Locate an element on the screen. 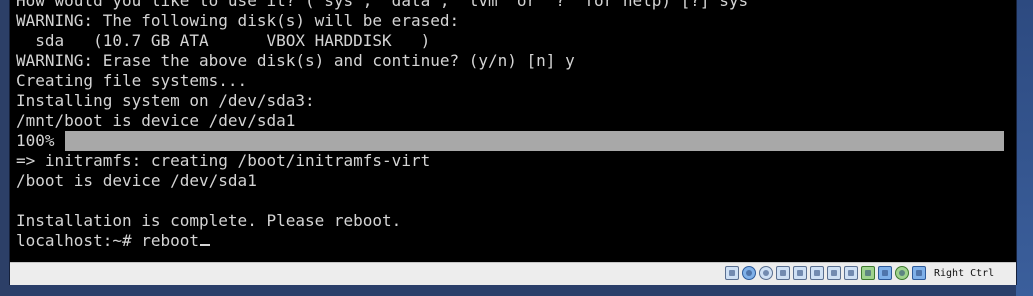  terminal-command: localhost:~# reboot is located at coordinates (108, 240).